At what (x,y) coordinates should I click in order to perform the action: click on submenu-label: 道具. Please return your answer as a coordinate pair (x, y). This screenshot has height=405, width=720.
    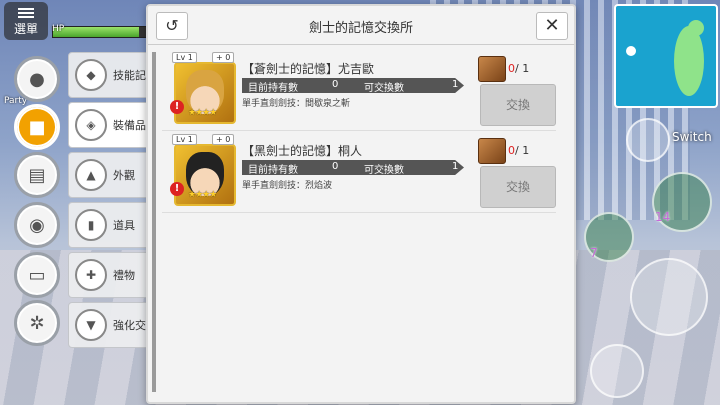
    Looking at the image, I should click on (124, 225).